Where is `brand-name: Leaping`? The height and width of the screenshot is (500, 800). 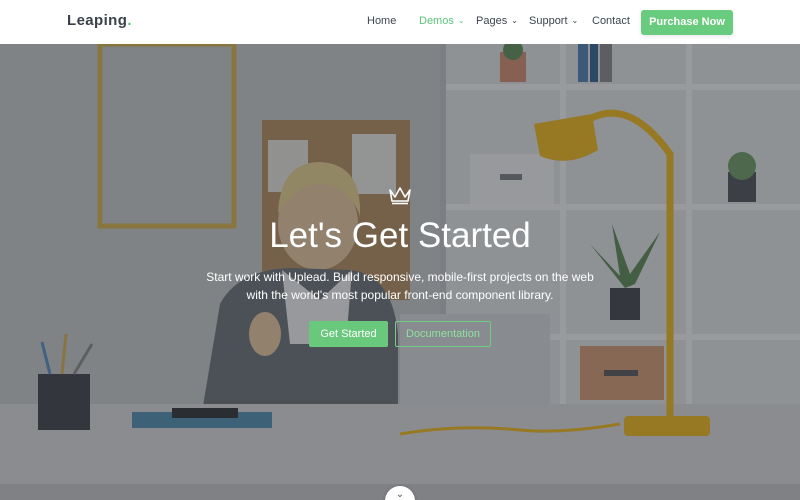 brand-name: Leaping is located at coordinates (97, 20).